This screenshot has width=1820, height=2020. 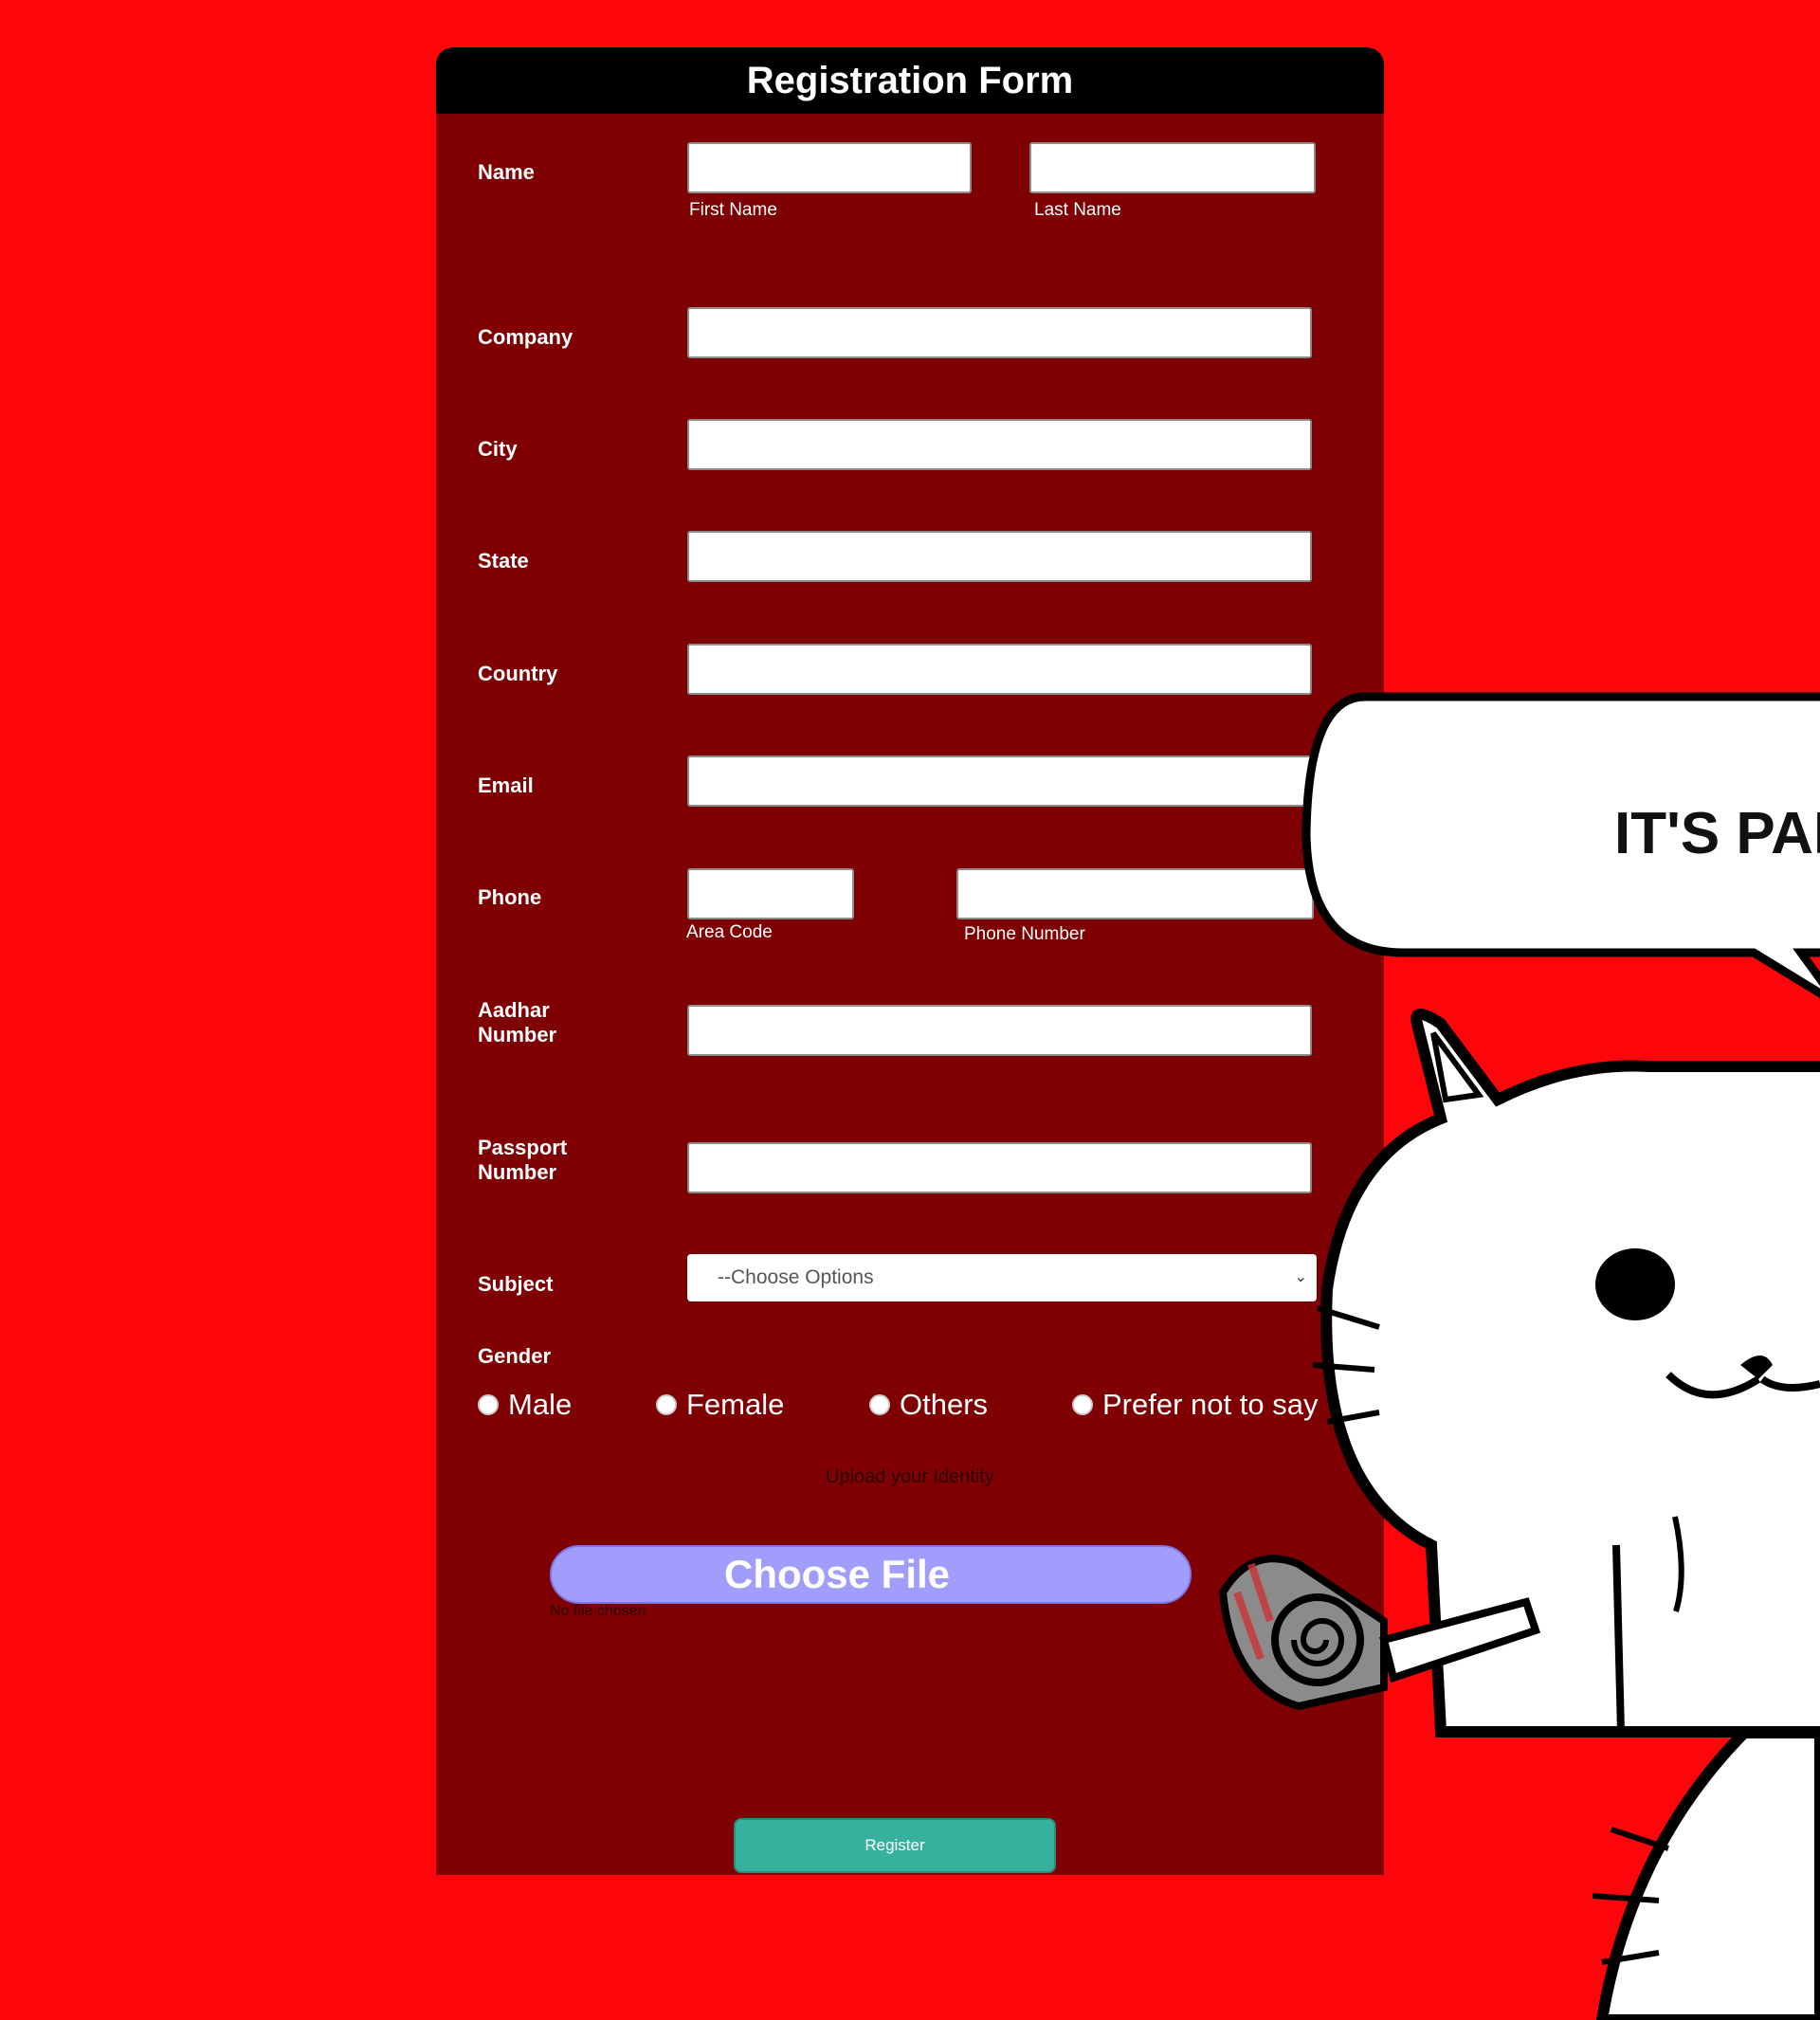 I want to click on subject-selected-value: --Choose Options, so click(x=796, y=1277).